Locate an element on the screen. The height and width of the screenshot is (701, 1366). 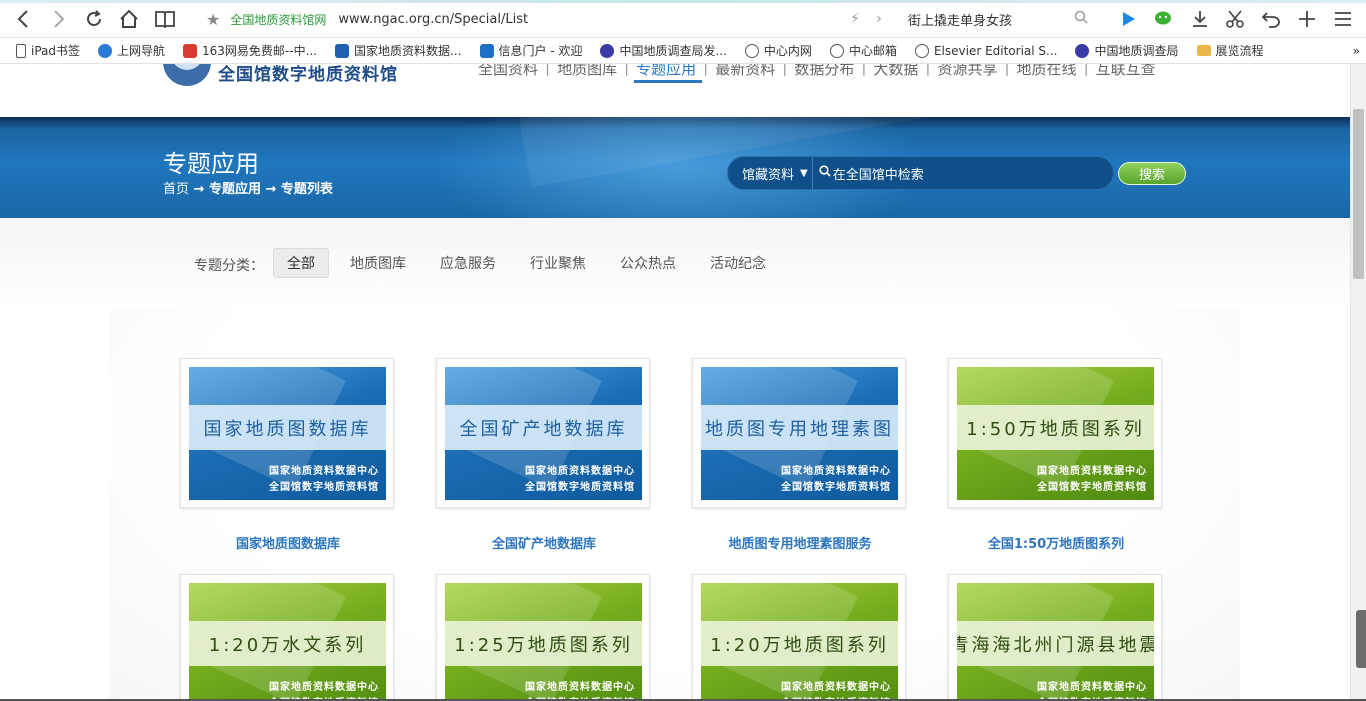
forward-icon is located at coordinates (59, 19).